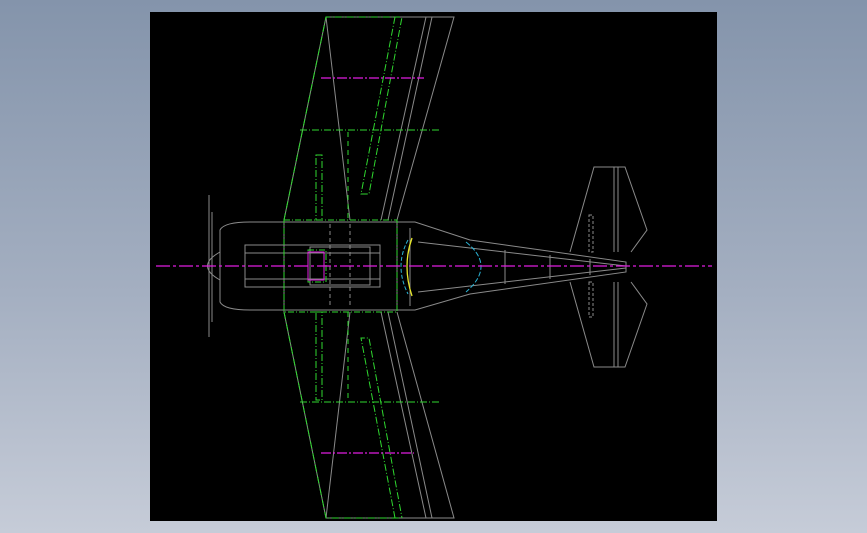 The width and height of the screenshot is (867, 533). I want to click on upper-wing, so click(369, 118).